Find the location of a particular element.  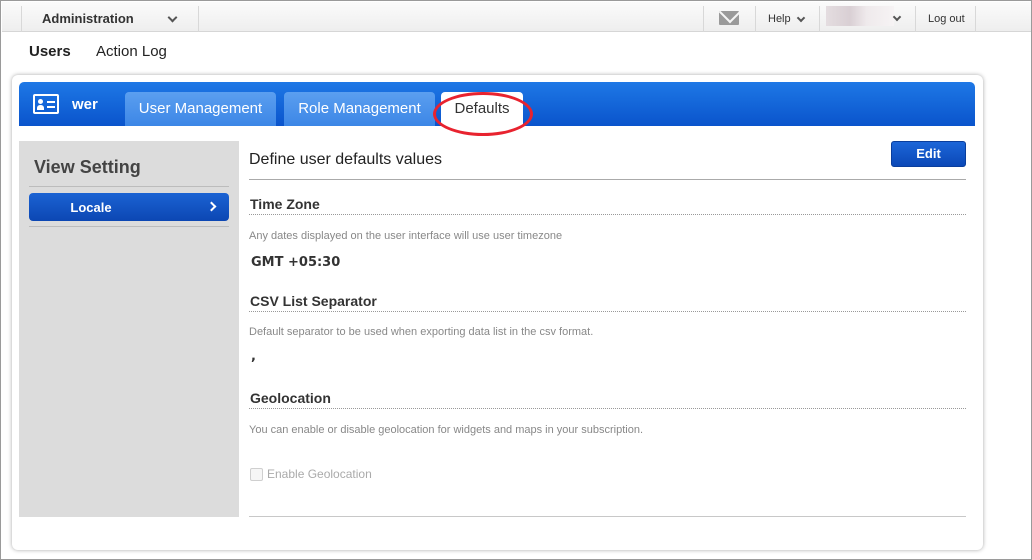

sidebar-item-locale: Locale is located at coordinates (129, 207).